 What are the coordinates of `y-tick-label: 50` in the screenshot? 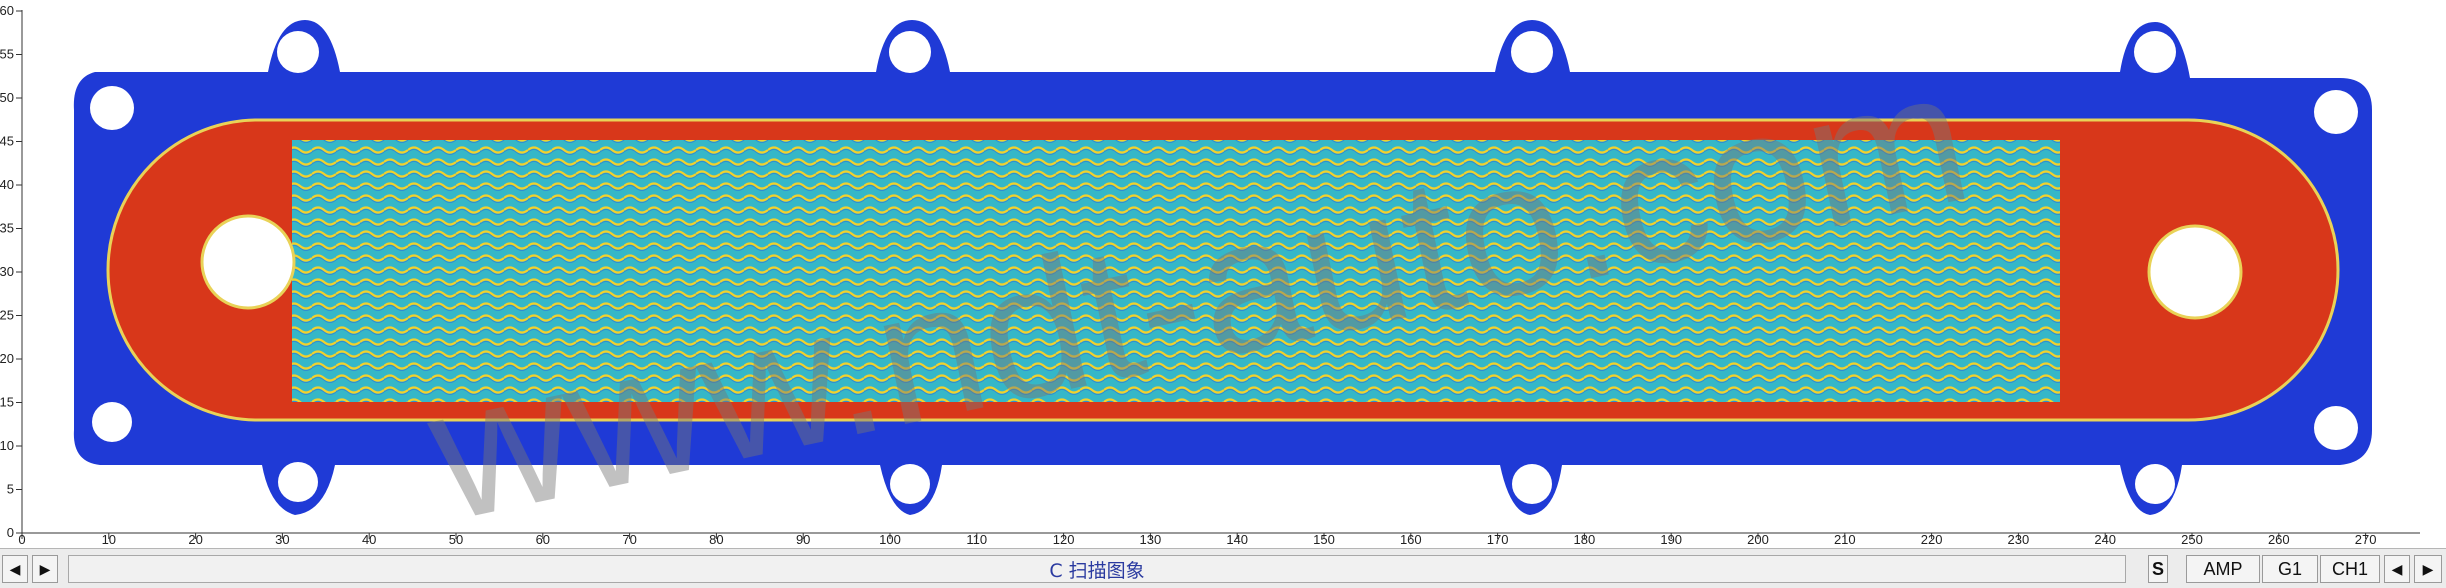 It's located at (7, 97).